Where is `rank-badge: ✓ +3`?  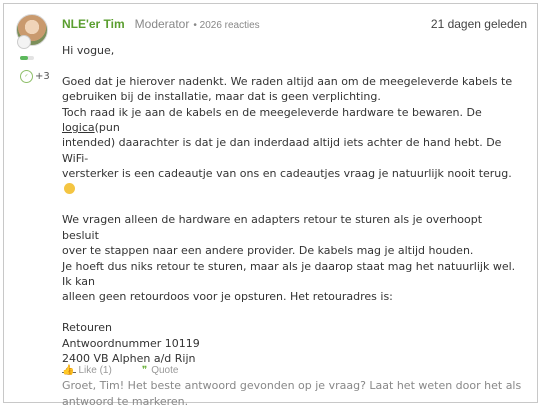 rank-badge: ✓ +3 is located at coordinates (35, 76).